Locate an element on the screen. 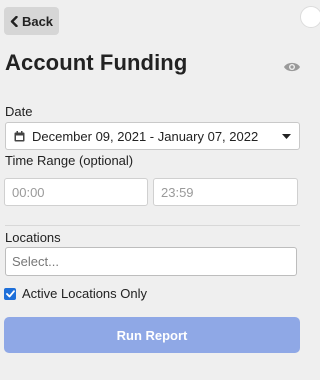 The height and width of the screenshot is (380, 320). time-range-label: Time Range (optional) is located at coordinates (69, 160).